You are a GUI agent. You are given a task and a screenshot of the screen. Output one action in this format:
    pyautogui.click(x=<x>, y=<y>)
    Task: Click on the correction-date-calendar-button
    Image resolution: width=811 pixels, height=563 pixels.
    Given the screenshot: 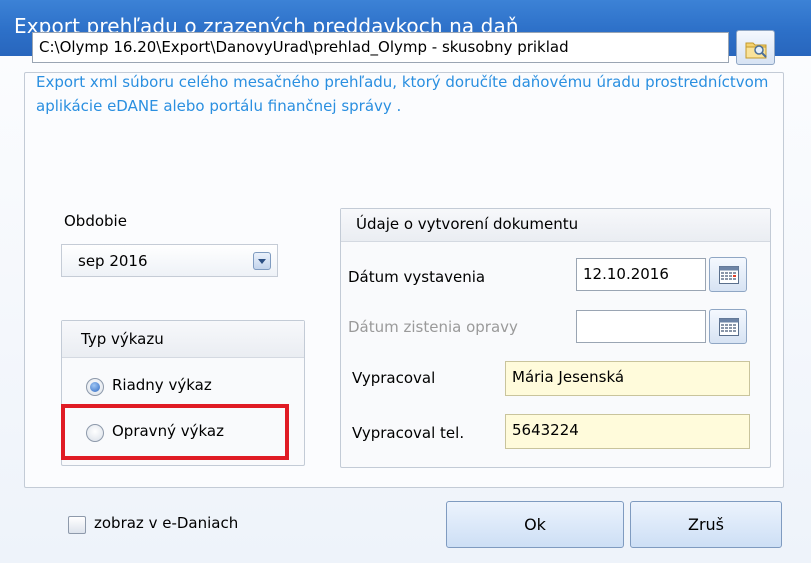 What is the action you would take?
    pyautogui.click(x=728, y=326)
    